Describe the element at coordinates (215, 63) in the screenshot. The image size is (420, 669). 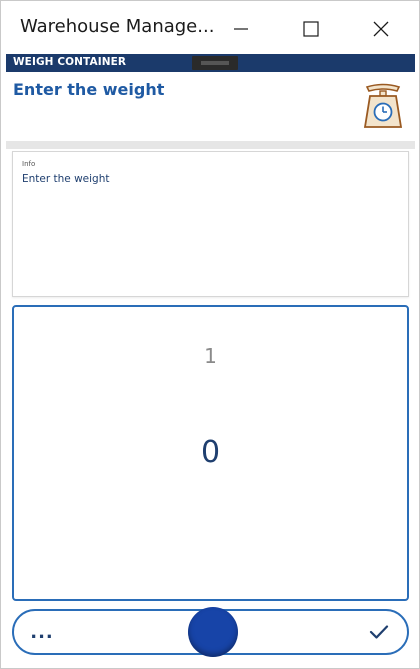
I see `drag-handle` at that location.